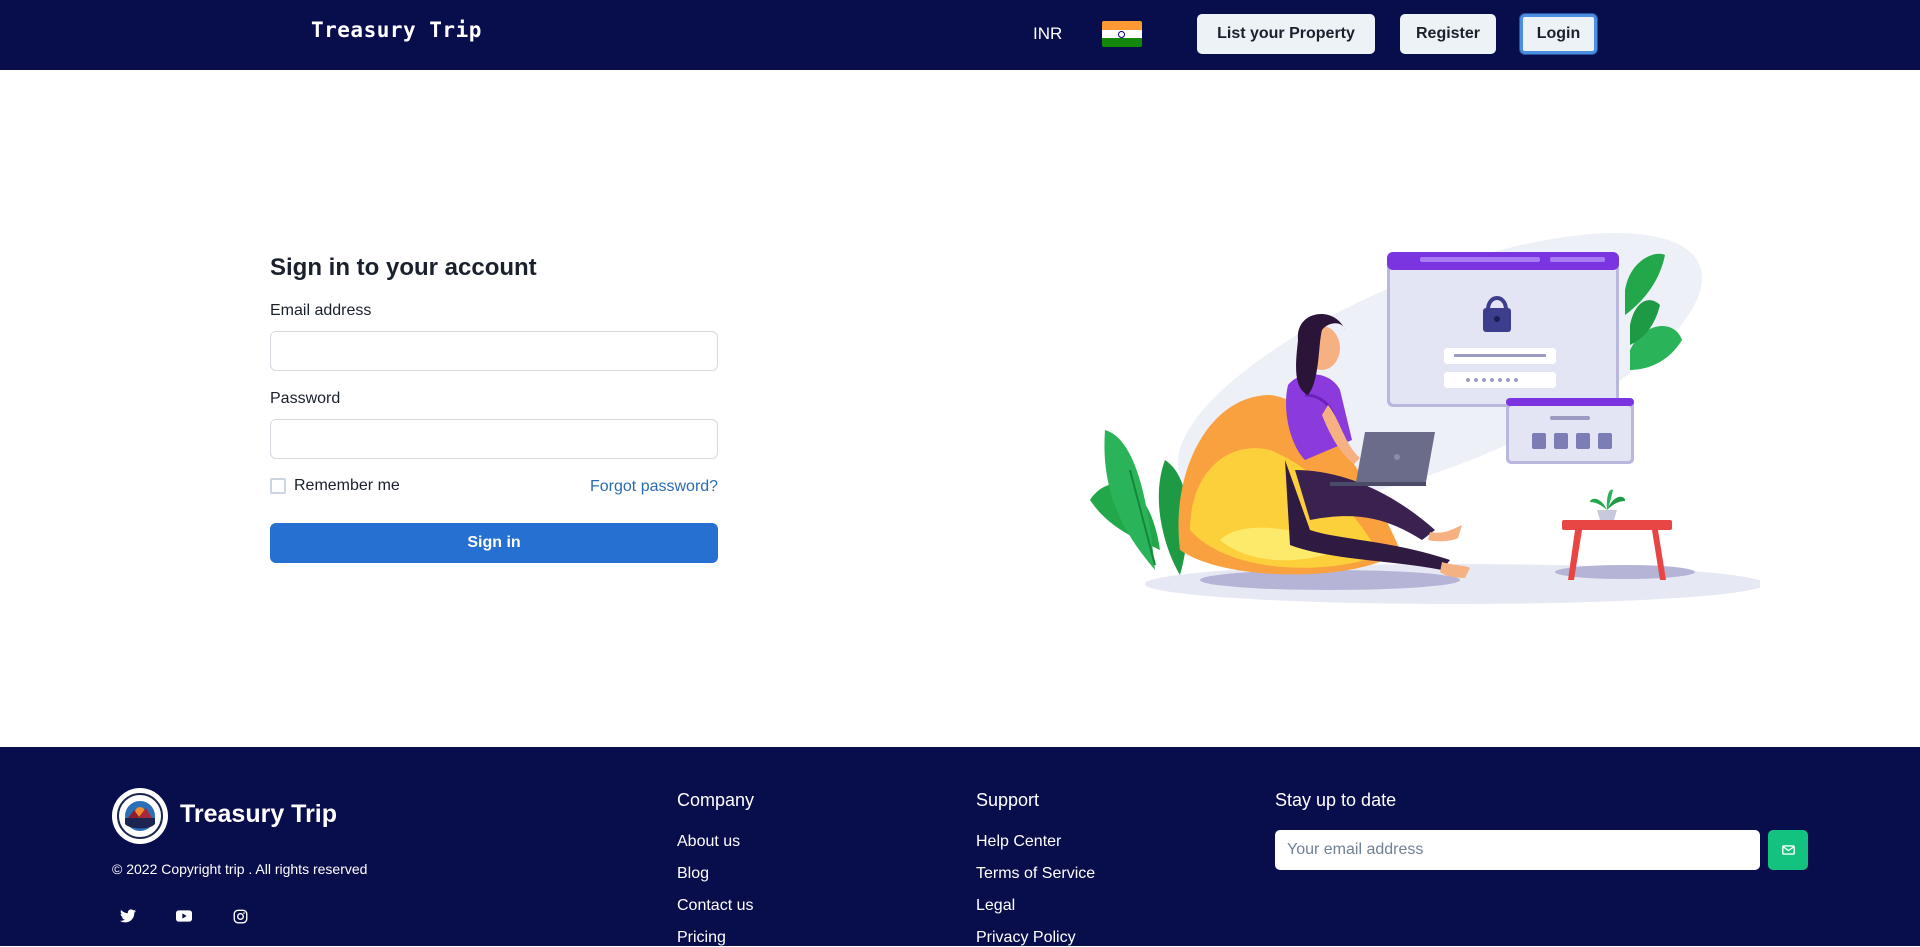 Image resolution: width=1920 pixels, height=947 pixels. I want to click on register-button: Register, so click(1448, 34).